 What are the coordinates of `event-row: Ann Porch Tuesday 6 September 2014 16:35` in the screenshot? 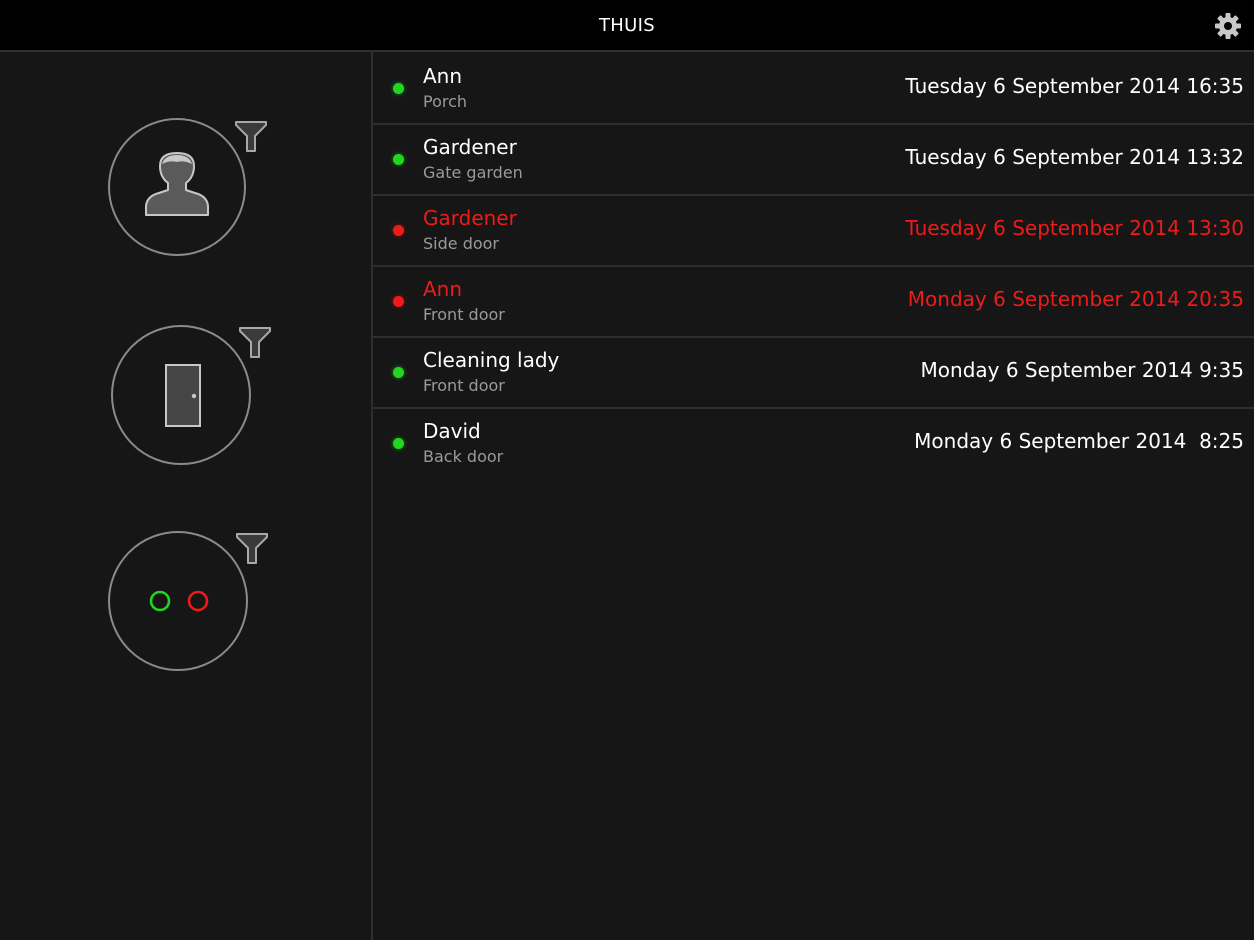 It's located at (813, 89).